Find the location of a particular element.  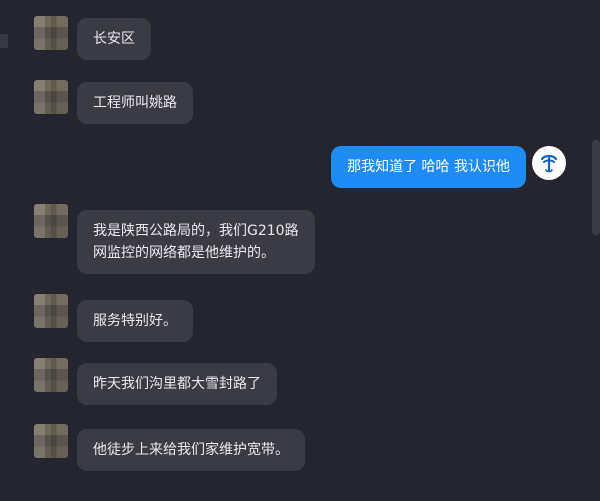

message-bubble-incoming: 昨天我们沟里都大雪封路了 is located at coordinates (177, 384).